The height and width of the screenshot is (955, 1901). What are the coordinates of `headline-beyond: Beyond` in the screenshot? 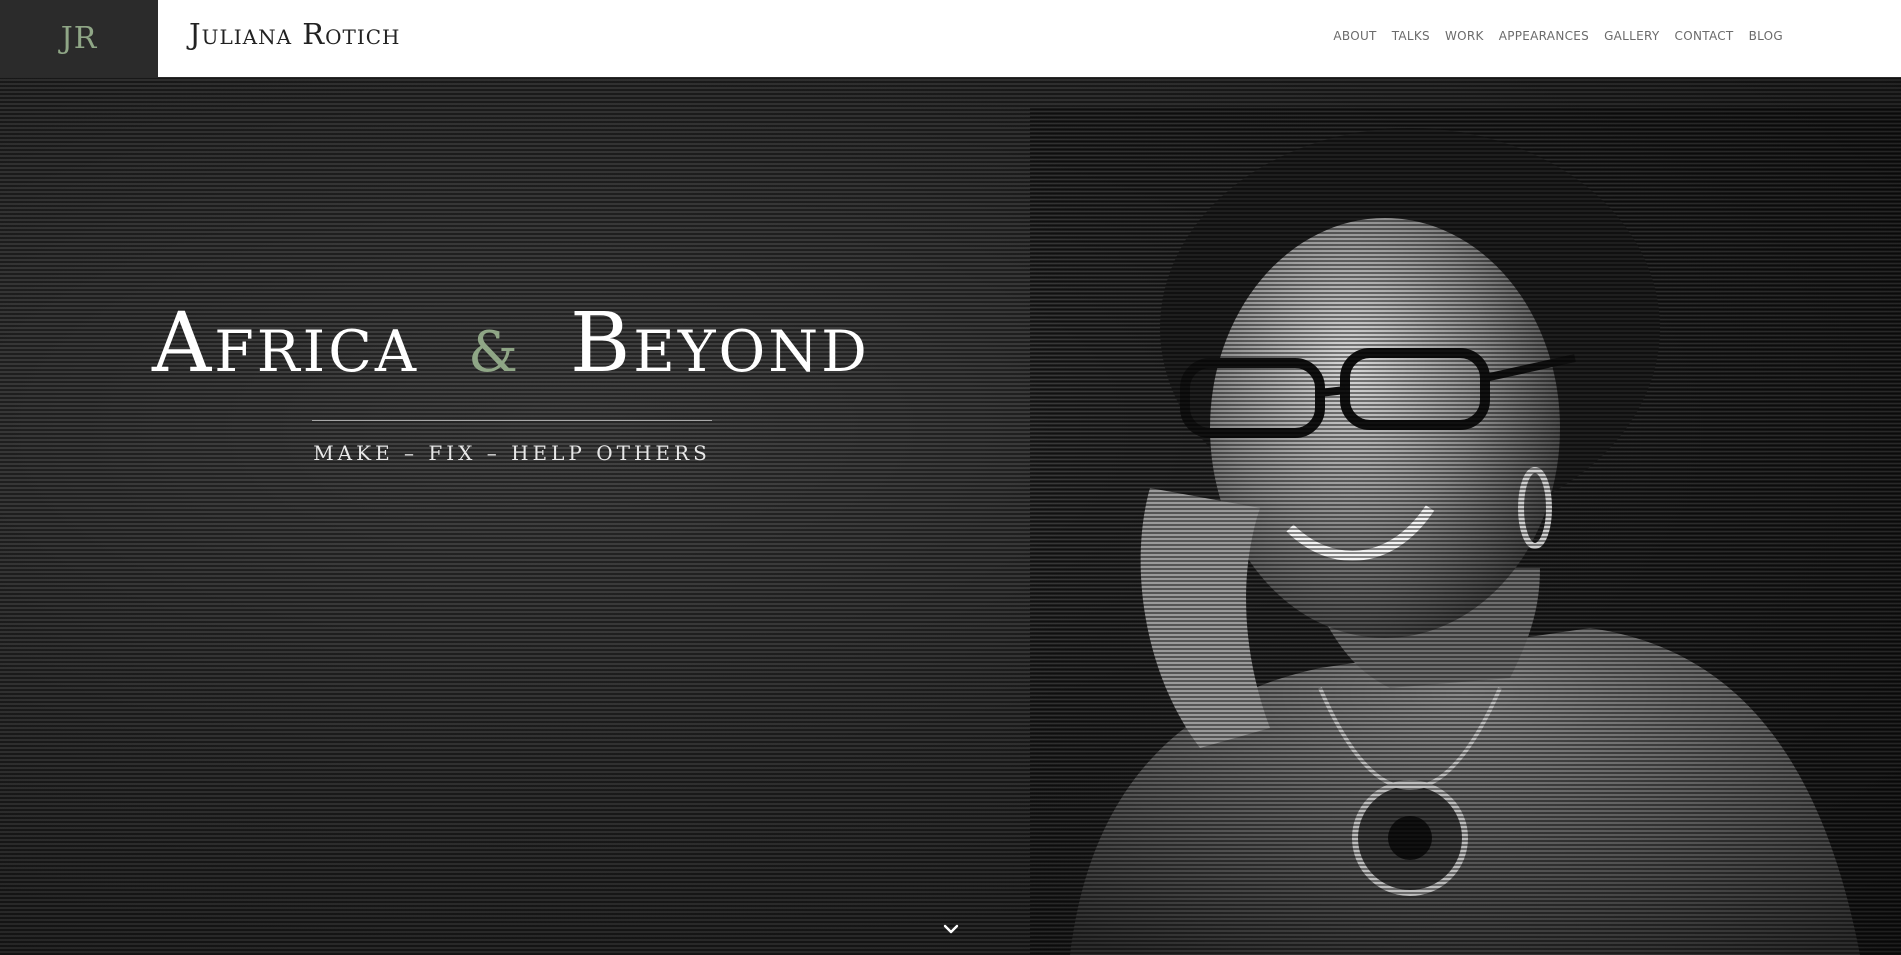 It's located at (720, 343).